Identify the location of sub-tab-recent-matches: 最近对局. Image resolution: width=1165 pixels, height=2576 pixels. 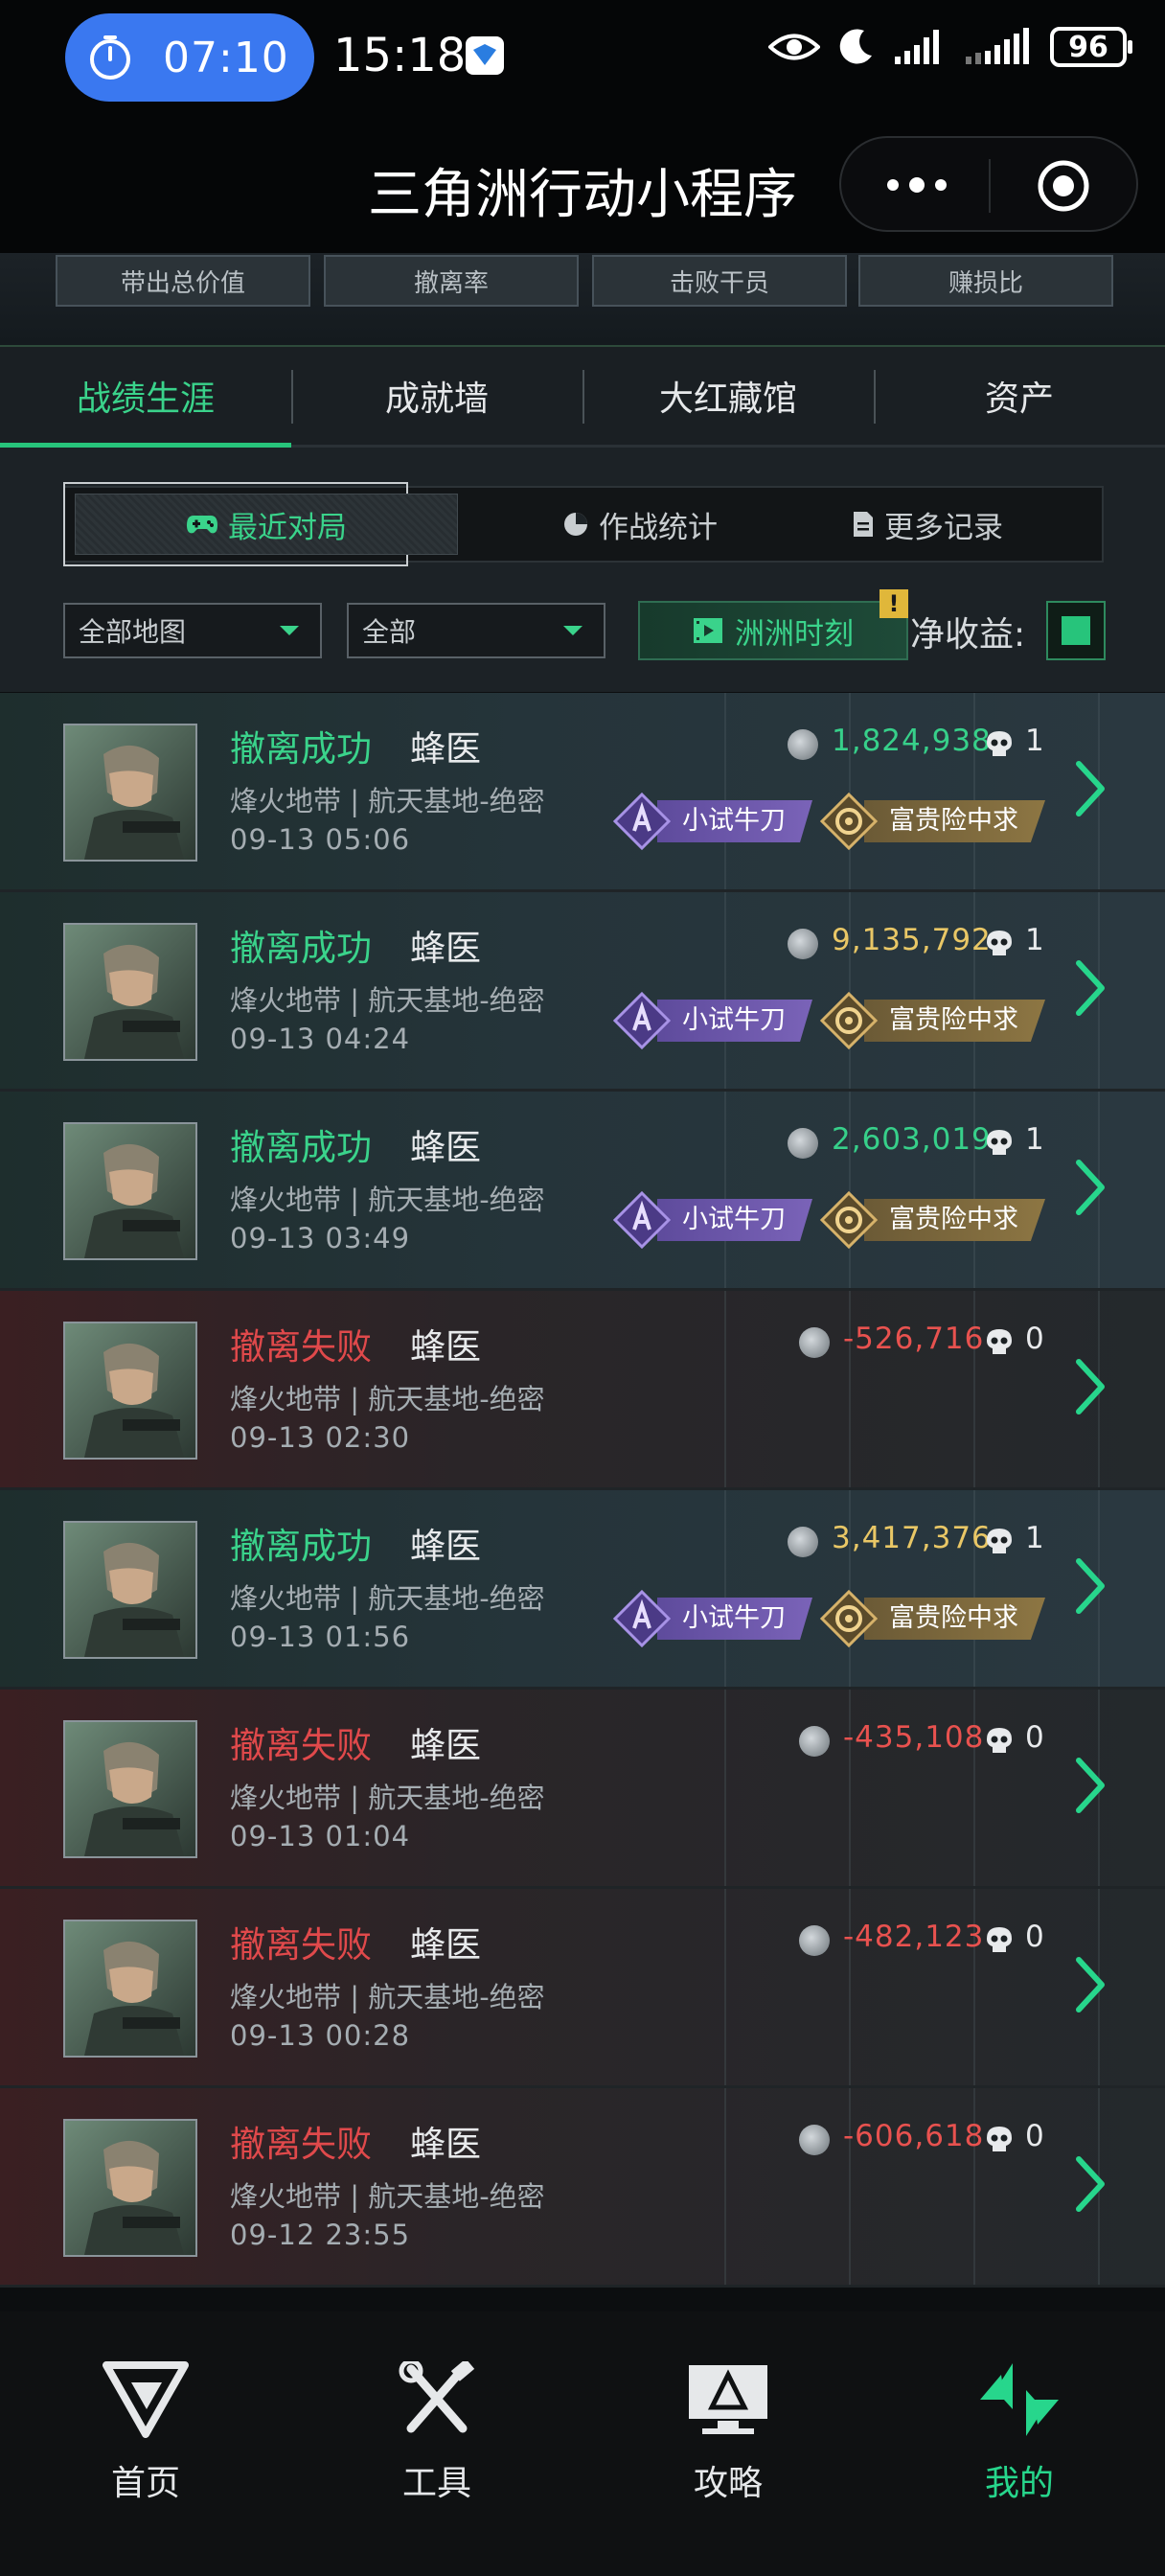
(267, 525).